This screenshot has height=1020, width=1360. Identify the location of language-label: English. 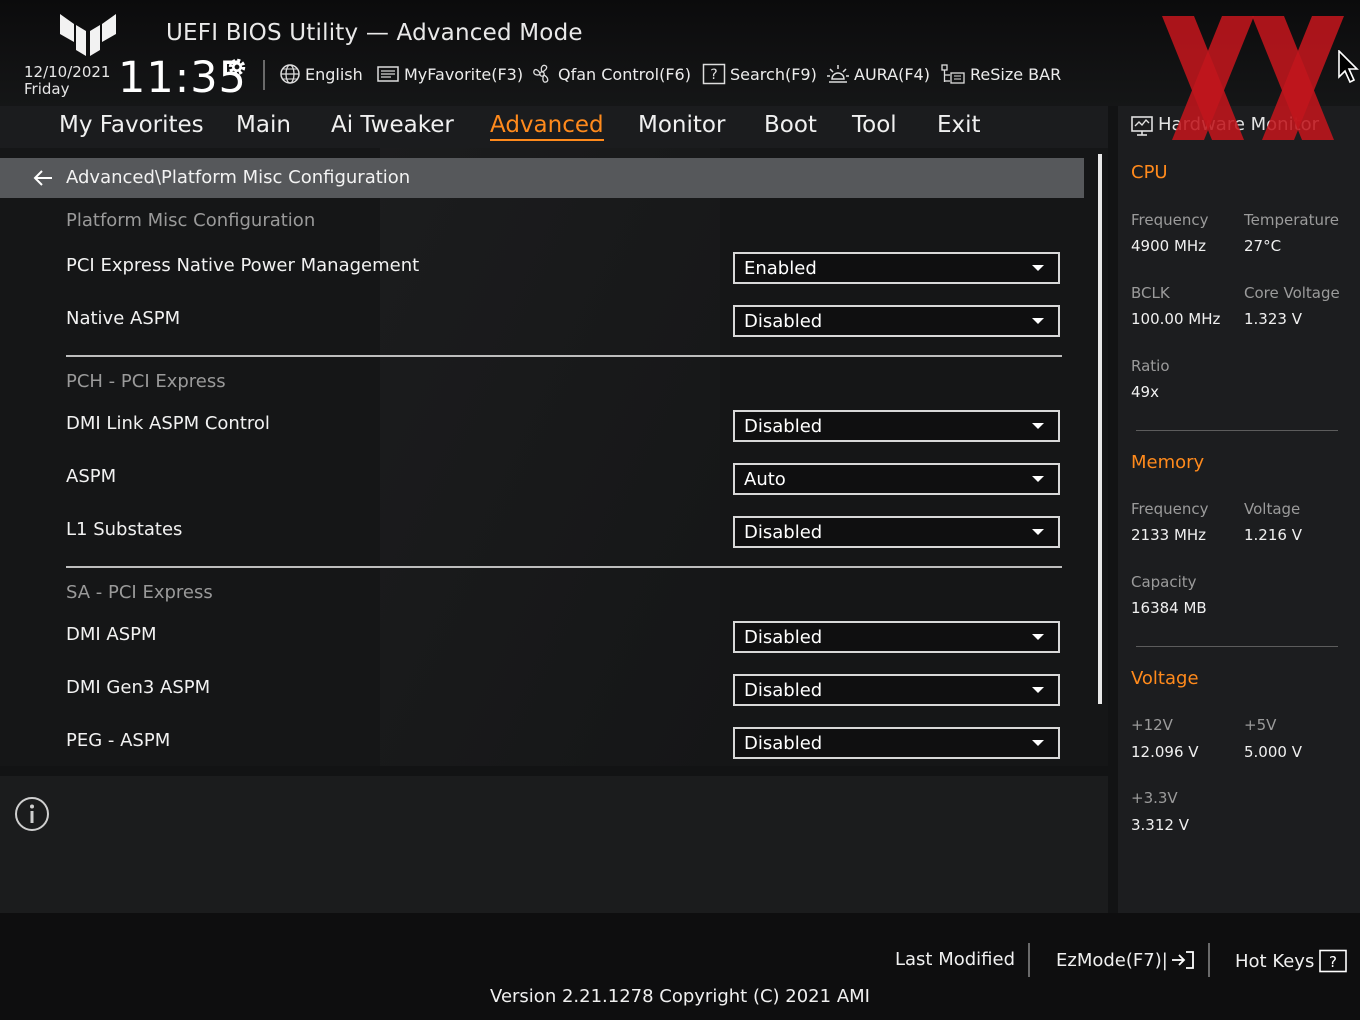
(334, 74).